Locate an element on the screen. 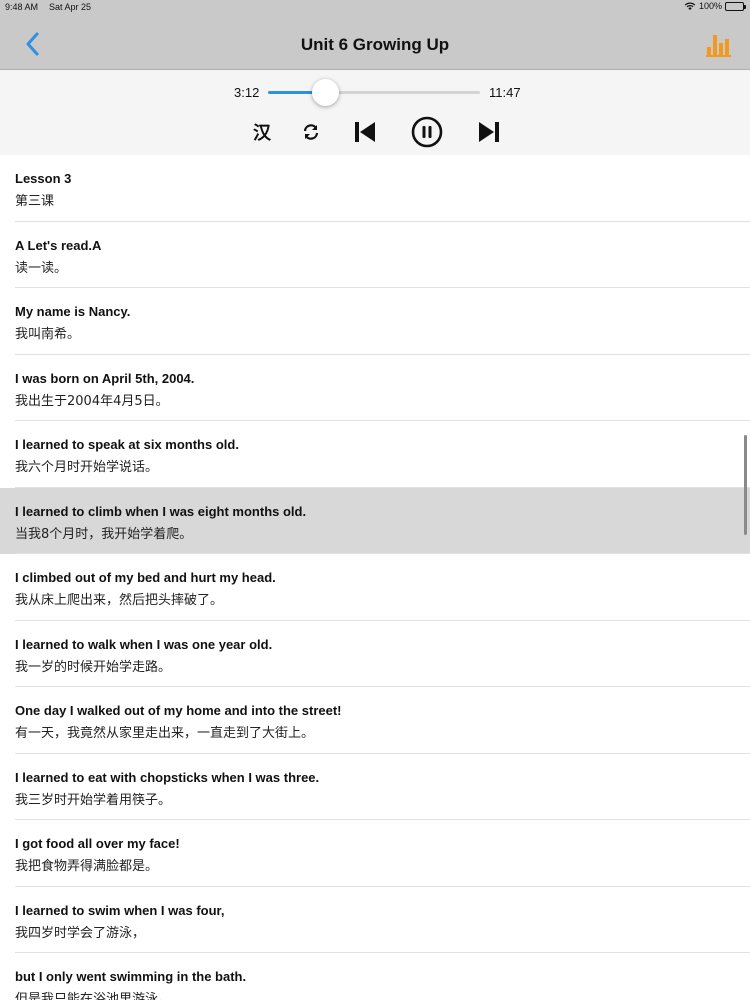 Image resolution: width=750 pixels, height=1000 pixels. bar-chart-icon is located at coordinates (718, 46).